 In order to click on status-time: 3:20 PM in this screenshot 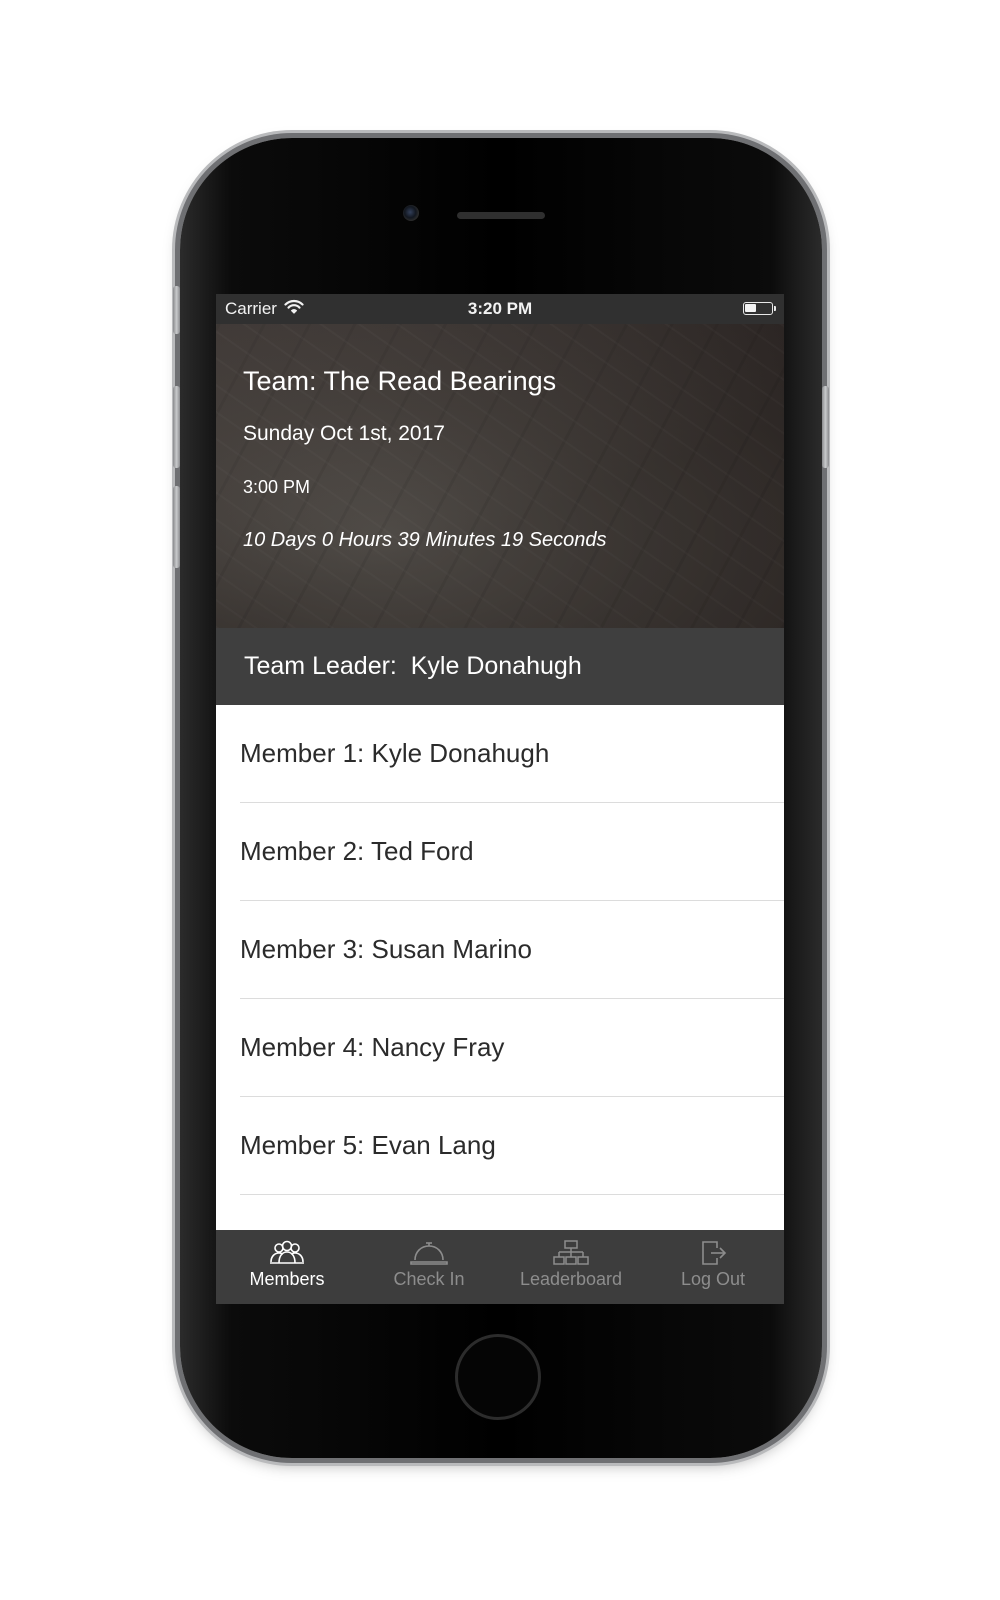, I will do `click(500, 308)`.